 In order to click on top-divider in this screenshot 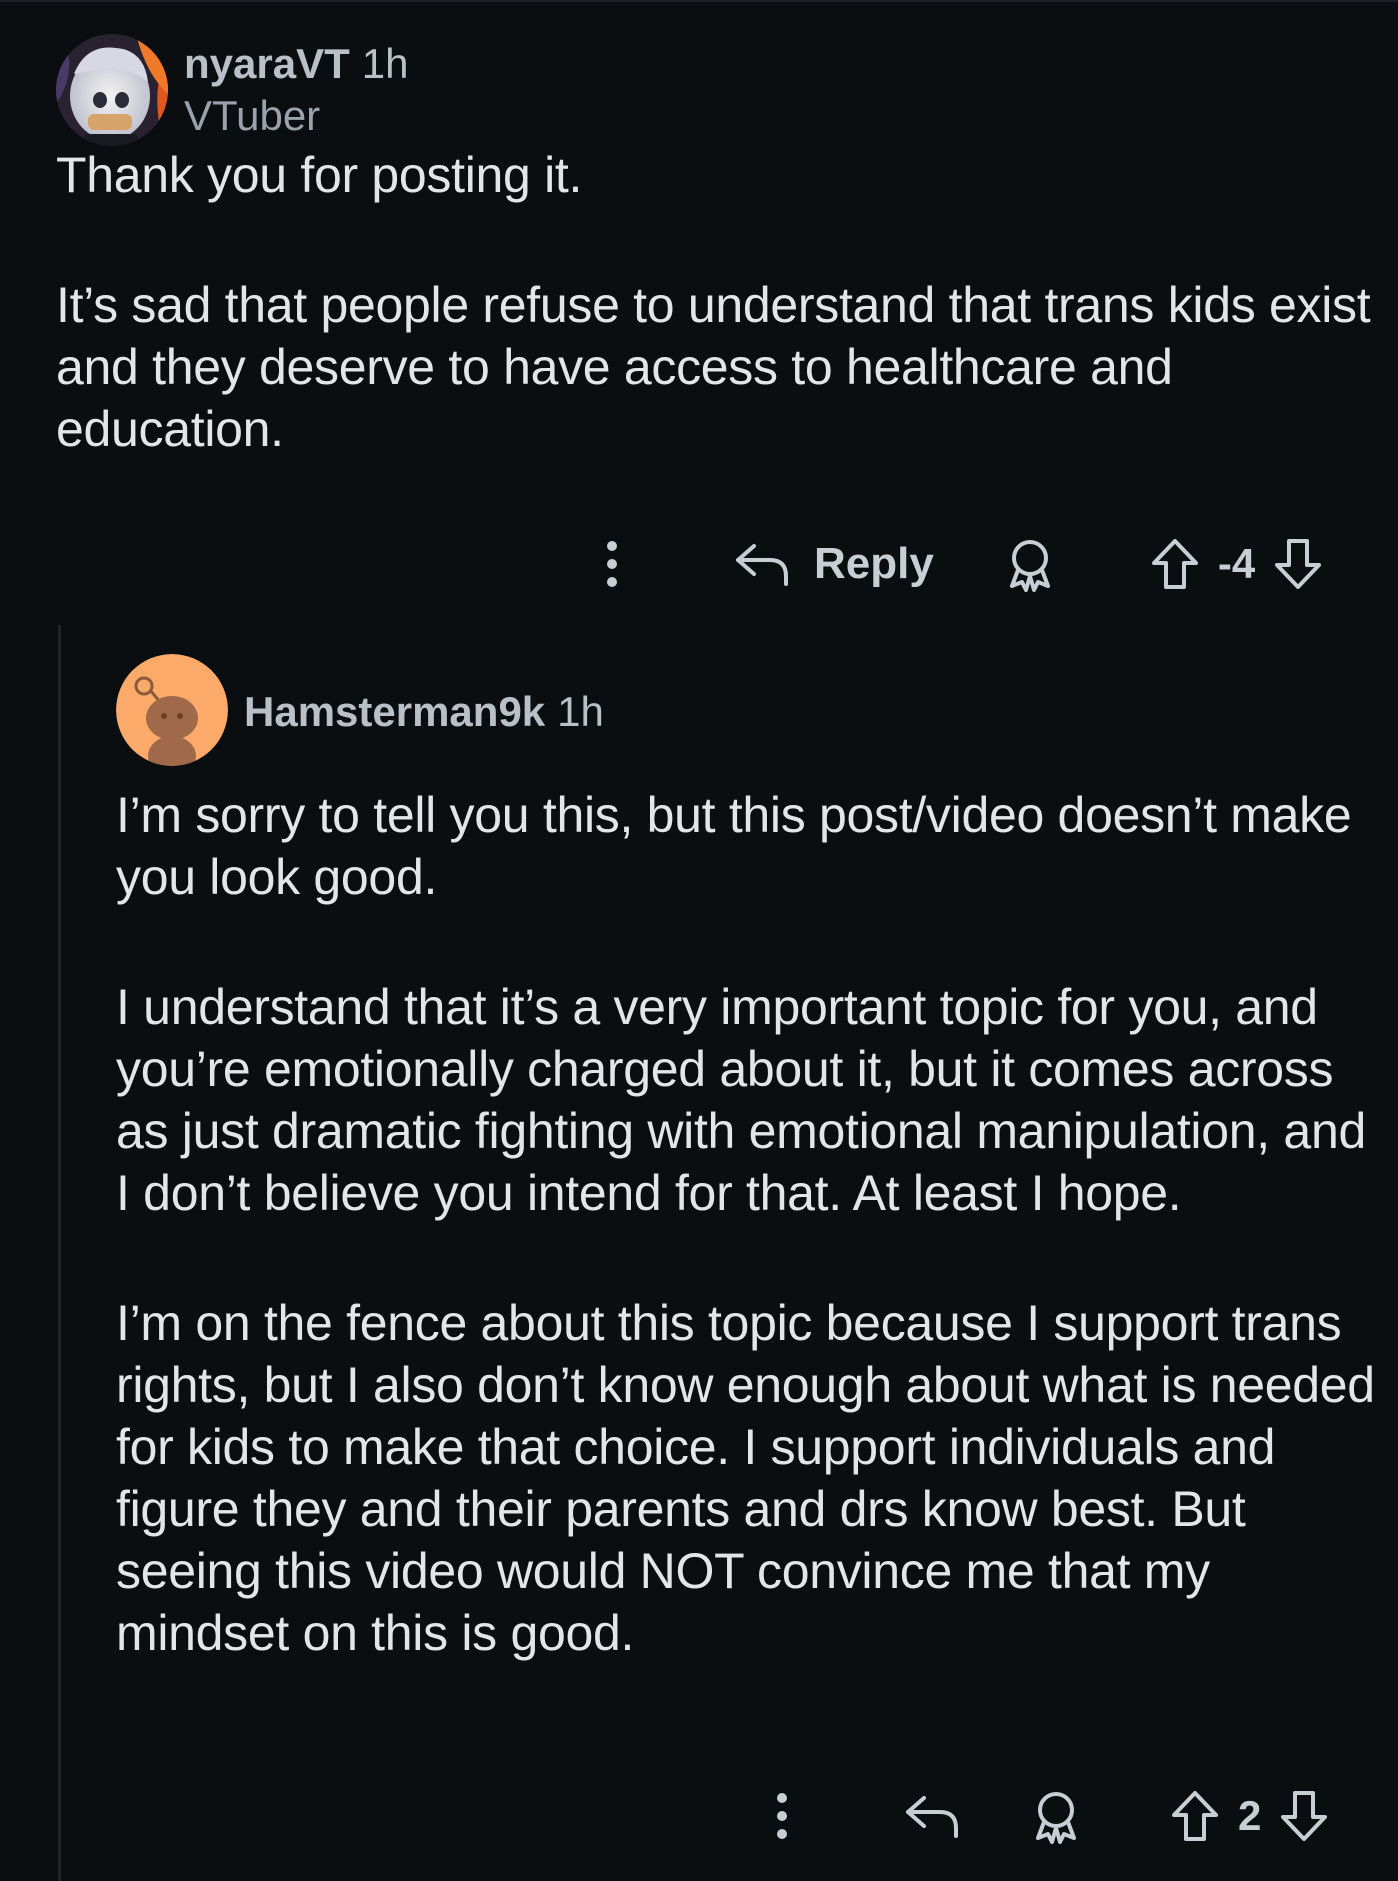, I will do `click(699, 1)`.